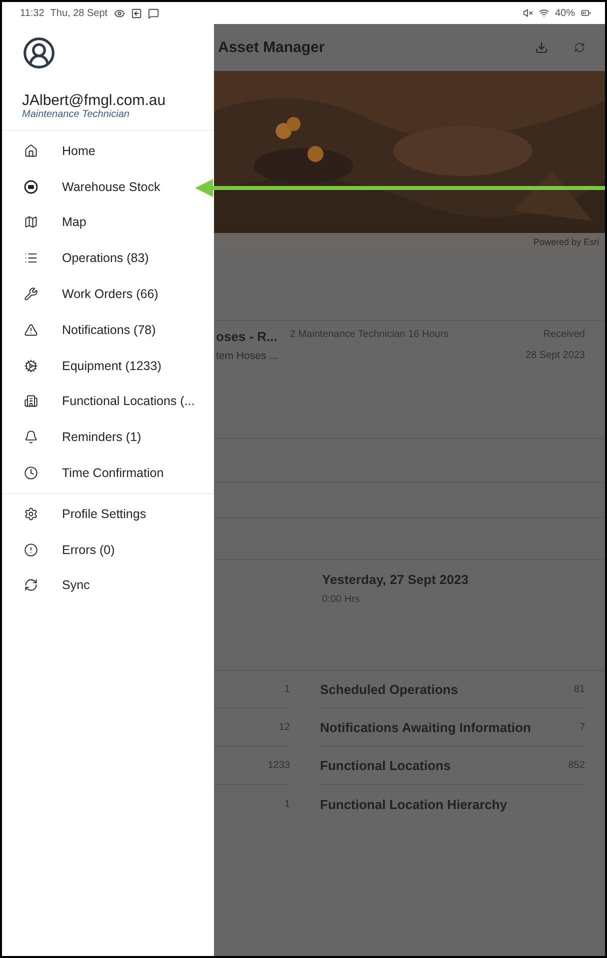  I want to click on menu-item: Map, so click(108, 222).